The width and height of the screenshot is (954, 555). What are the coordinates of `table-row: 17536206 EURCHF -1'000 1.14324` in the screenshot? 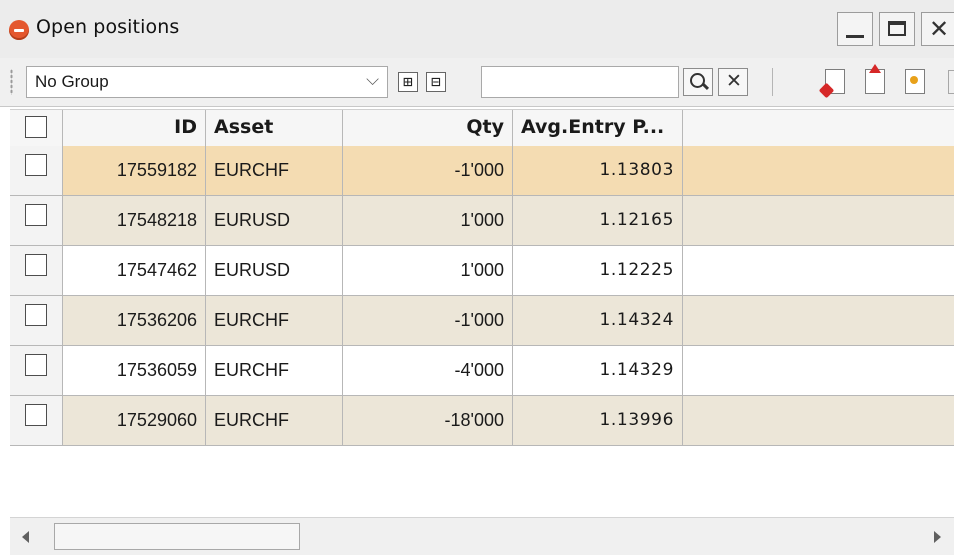 It's located at (482, 321).